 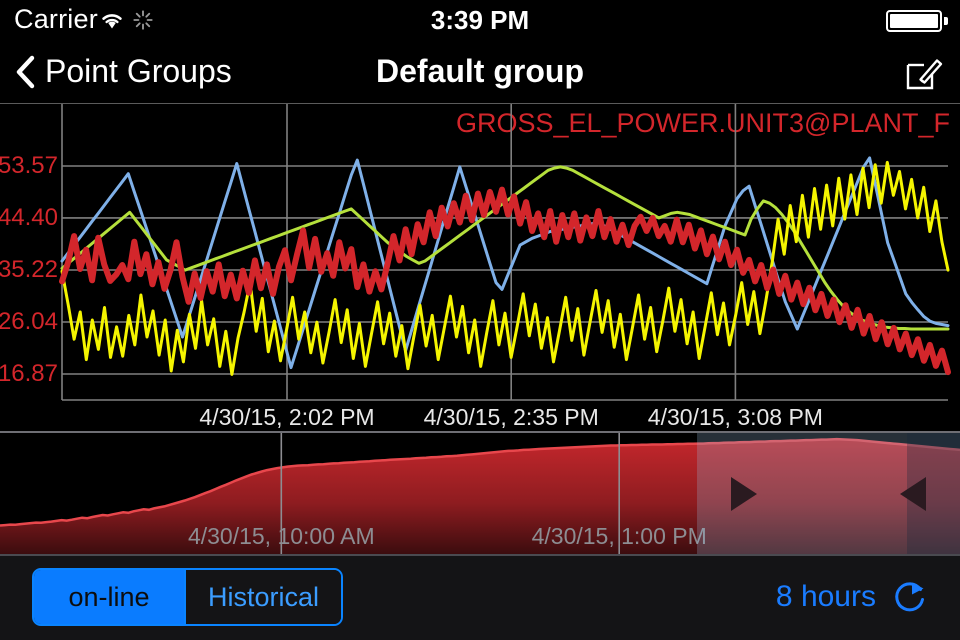 What do you see at coordinates (29, 321) in the screenshot?
I see `y-axis-tick-label: 826.04` at bounding box center [29, 321].